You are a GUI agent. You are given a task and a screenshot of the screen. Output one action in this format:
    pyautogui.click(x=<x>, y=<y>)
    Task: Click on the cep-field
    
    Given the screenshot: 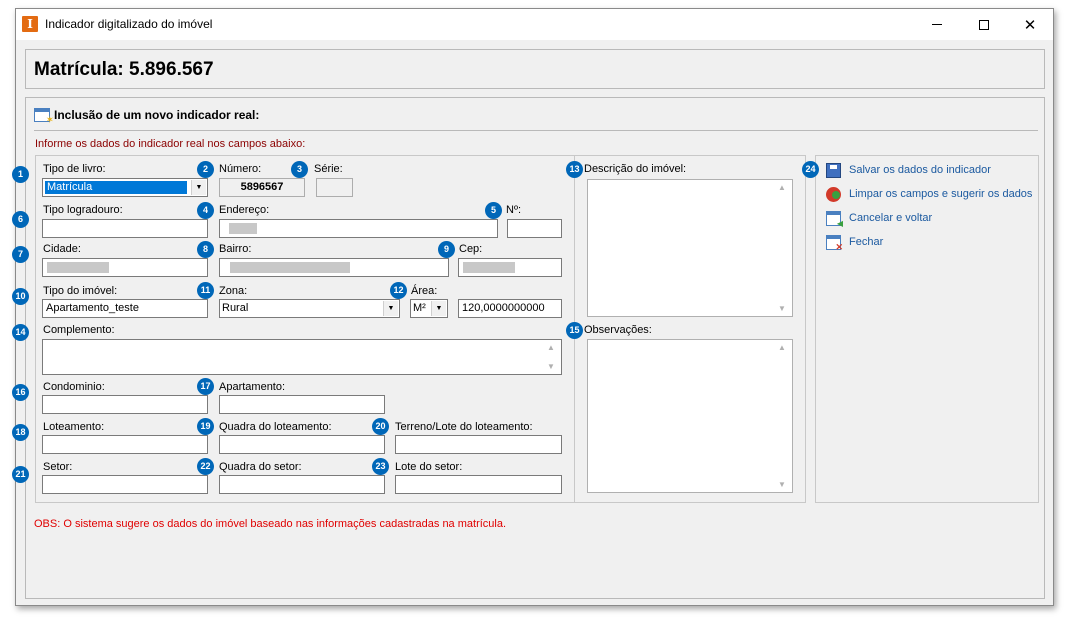 What is the action you would take?
    pyautogui.click(x=510, y=267)
    